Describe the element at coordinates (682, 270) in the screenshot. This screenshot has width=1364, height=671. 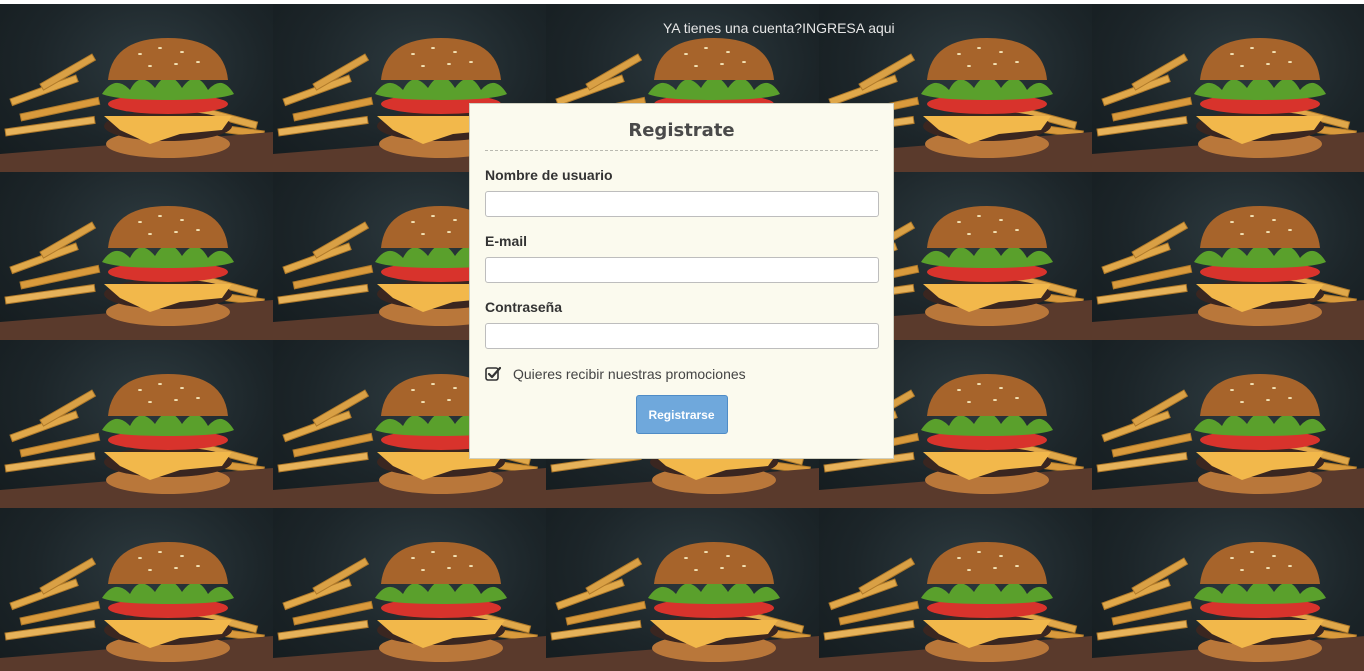
I see `email-input` at that location.